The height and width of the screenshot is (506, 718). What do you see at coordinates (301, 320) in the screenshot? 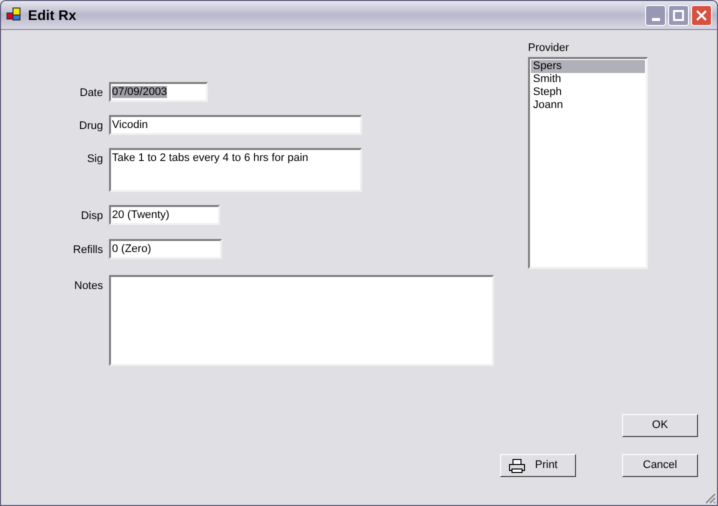
I see `text-area` at bounding box center [301, 320].